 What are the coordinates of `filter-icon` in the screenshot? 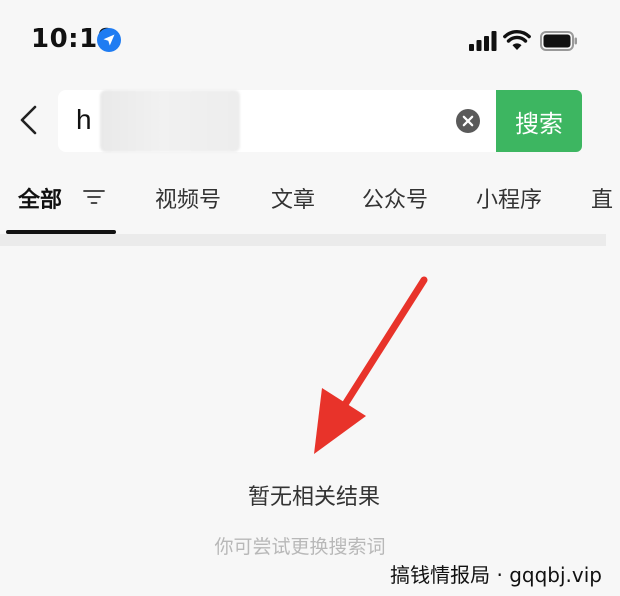 It's located at (94, 197).